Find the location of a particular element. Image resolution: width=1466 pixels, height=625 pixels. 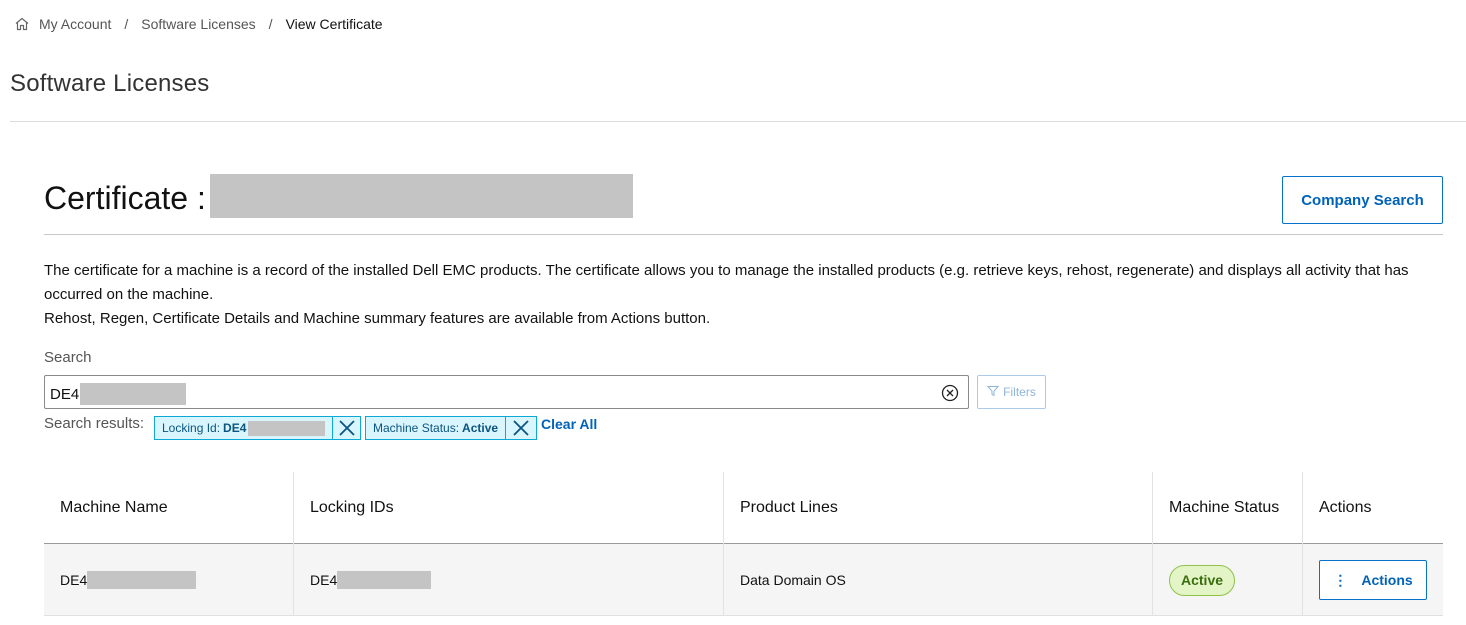

funnel-icon is located at coordinates (993, 392).